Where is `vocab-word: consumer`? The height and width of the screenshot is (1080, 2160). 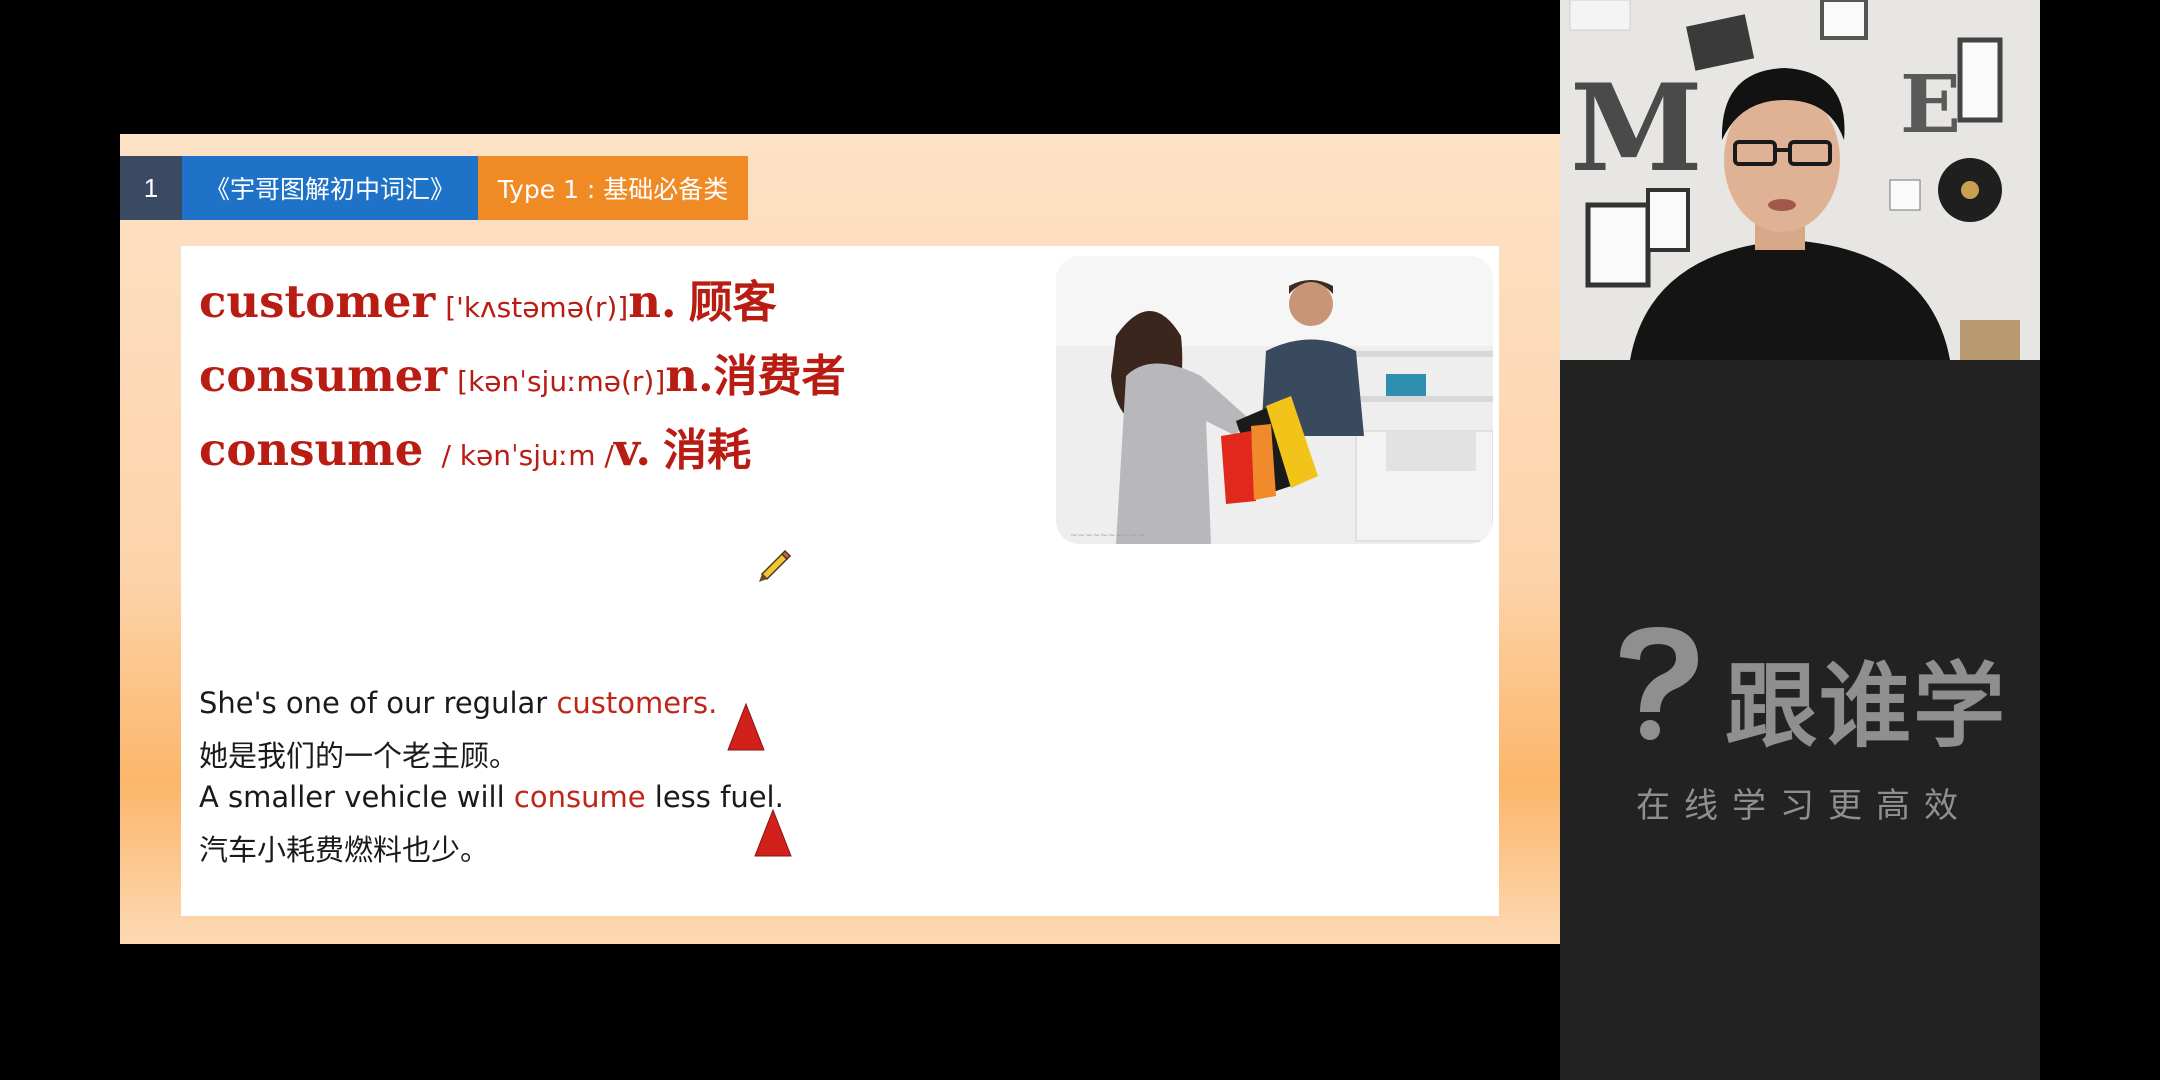 vocab-word: consumer is located at coordinates (323, 375).